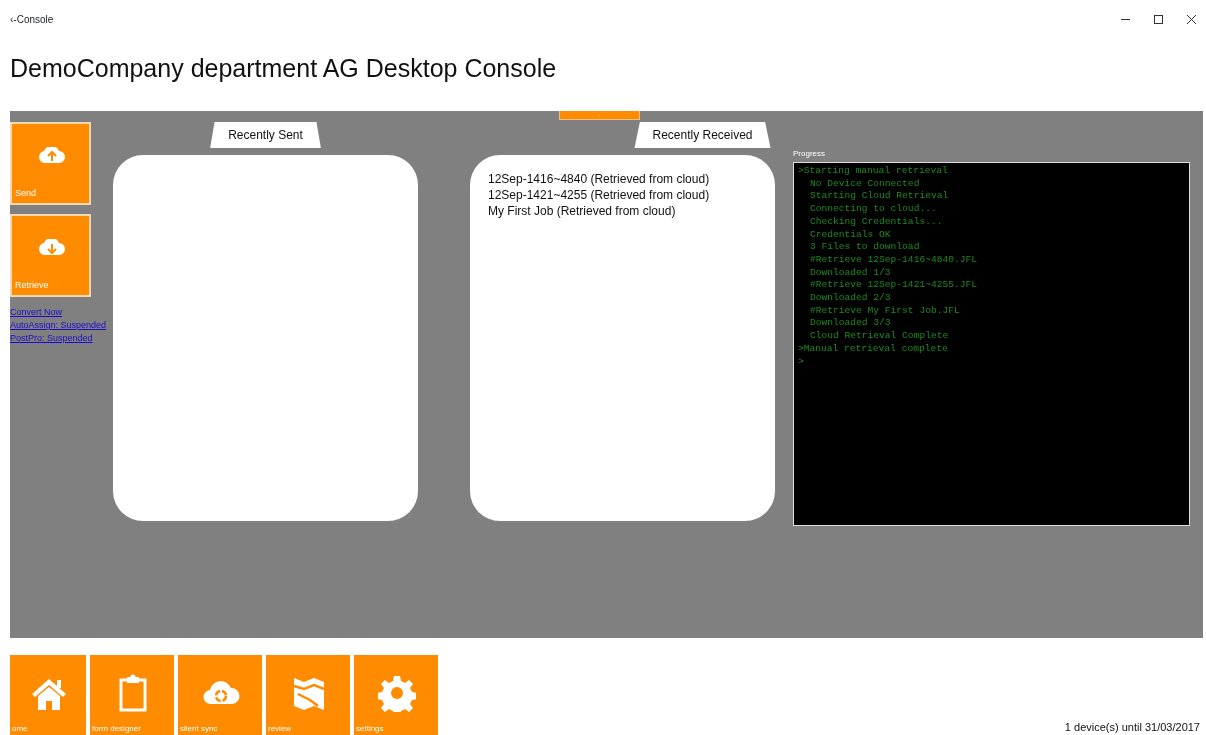 The width and height of the screenshot is (1206, 735). Describe the element at coordinates (879, 197) in the screenshot. I see `log-line: Starting Cloud Retrieval` at that location.